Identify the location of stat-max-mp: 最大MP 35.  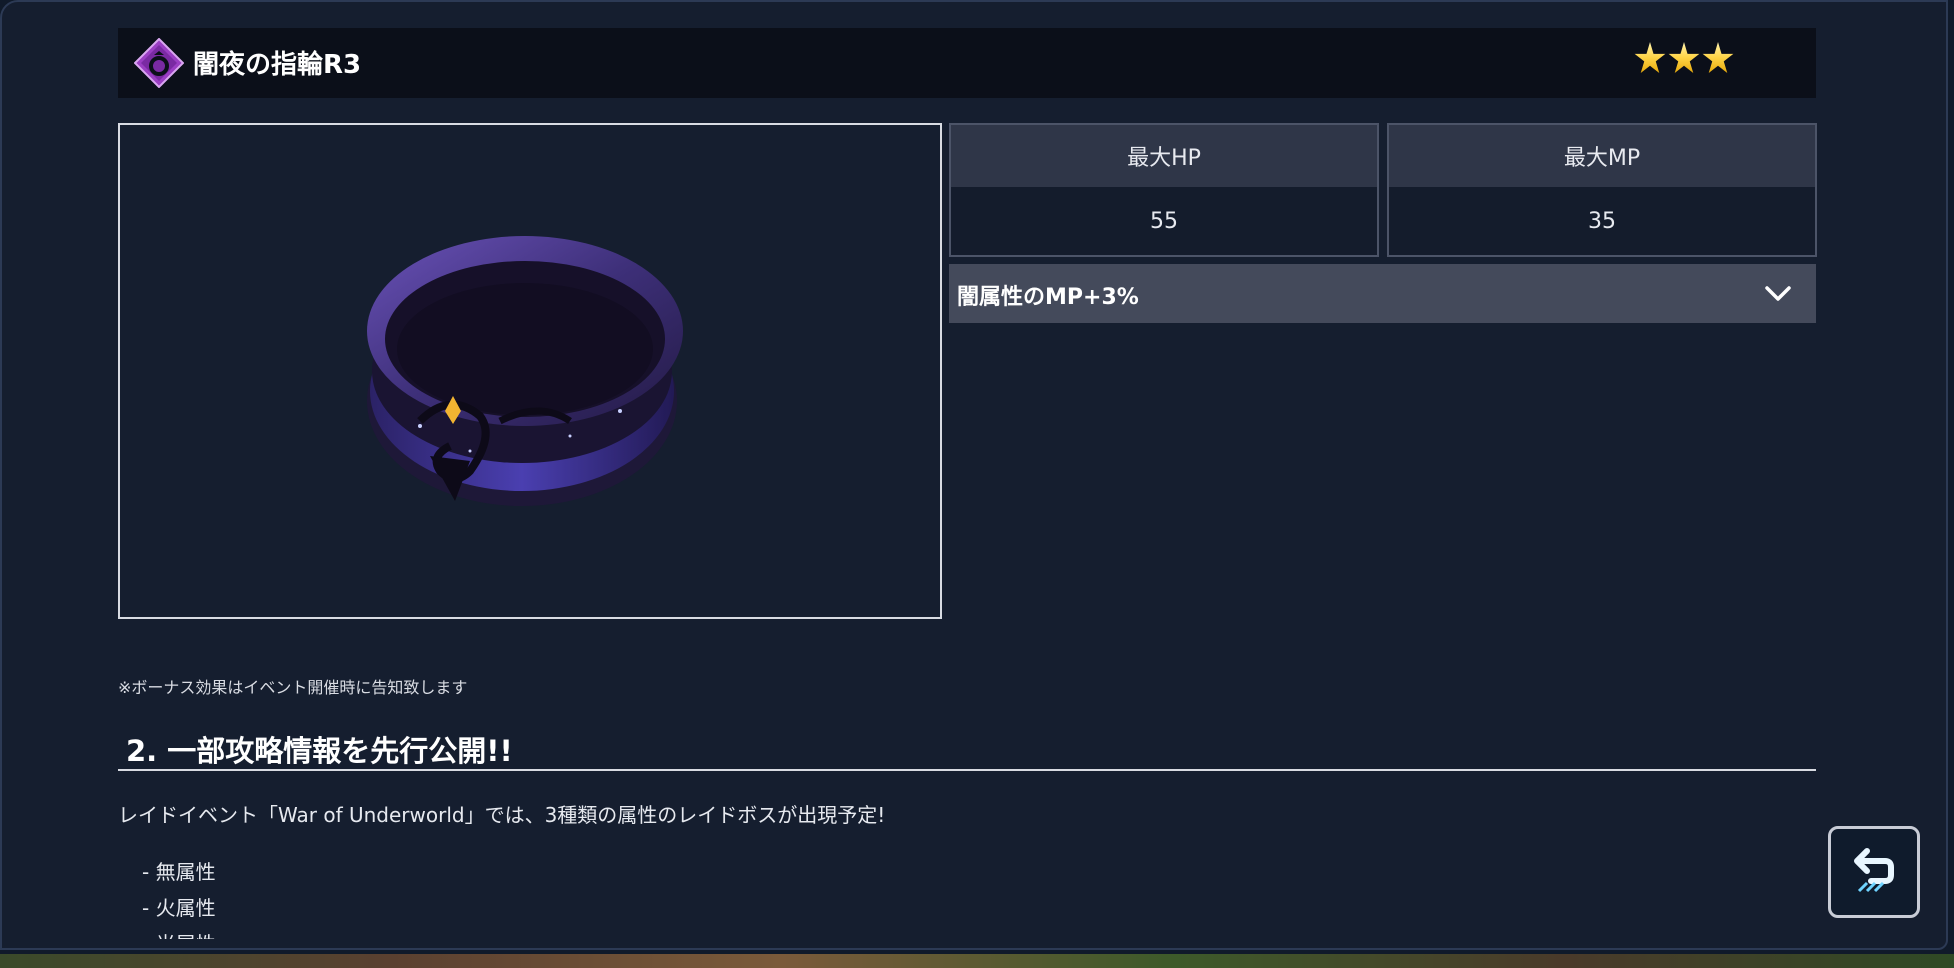
(1602, 190).